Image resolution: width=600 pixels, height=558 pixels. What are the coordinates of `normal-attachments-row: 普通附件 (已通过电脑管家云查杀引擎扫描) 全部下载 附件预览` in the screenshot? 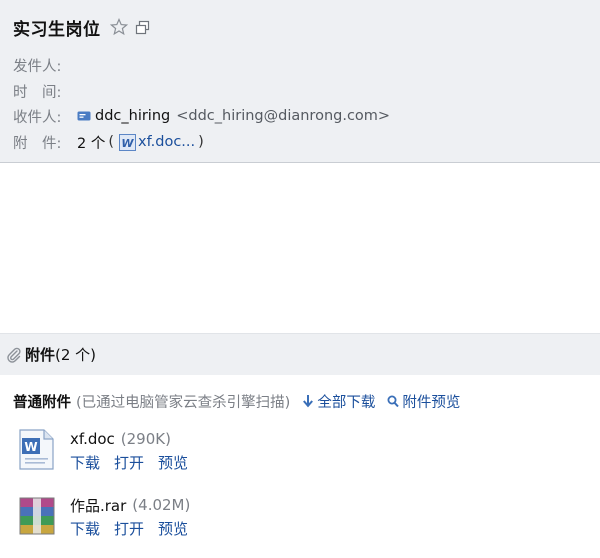 It's located at (236, 401).